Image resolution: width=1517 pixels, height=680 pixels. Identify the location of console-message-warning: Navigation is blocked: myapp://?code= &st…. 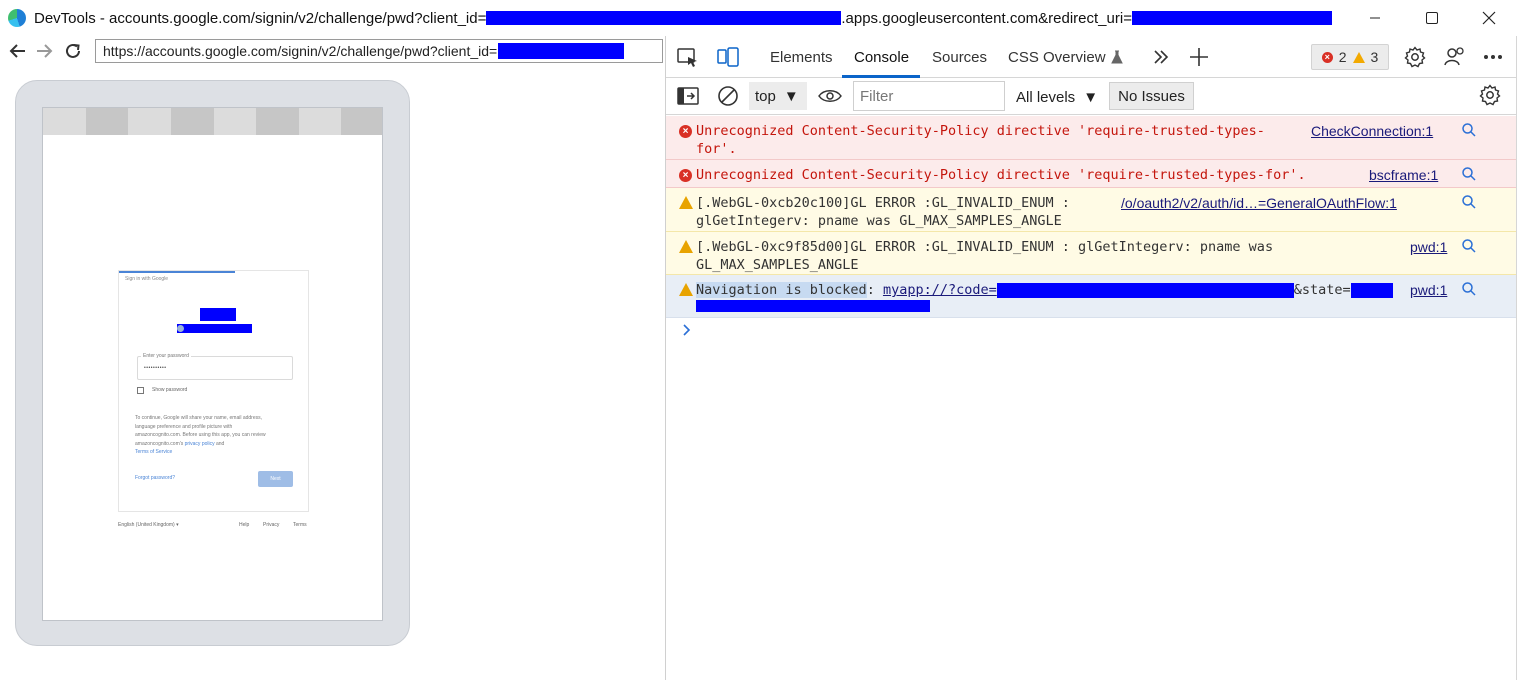
(1091, 296).